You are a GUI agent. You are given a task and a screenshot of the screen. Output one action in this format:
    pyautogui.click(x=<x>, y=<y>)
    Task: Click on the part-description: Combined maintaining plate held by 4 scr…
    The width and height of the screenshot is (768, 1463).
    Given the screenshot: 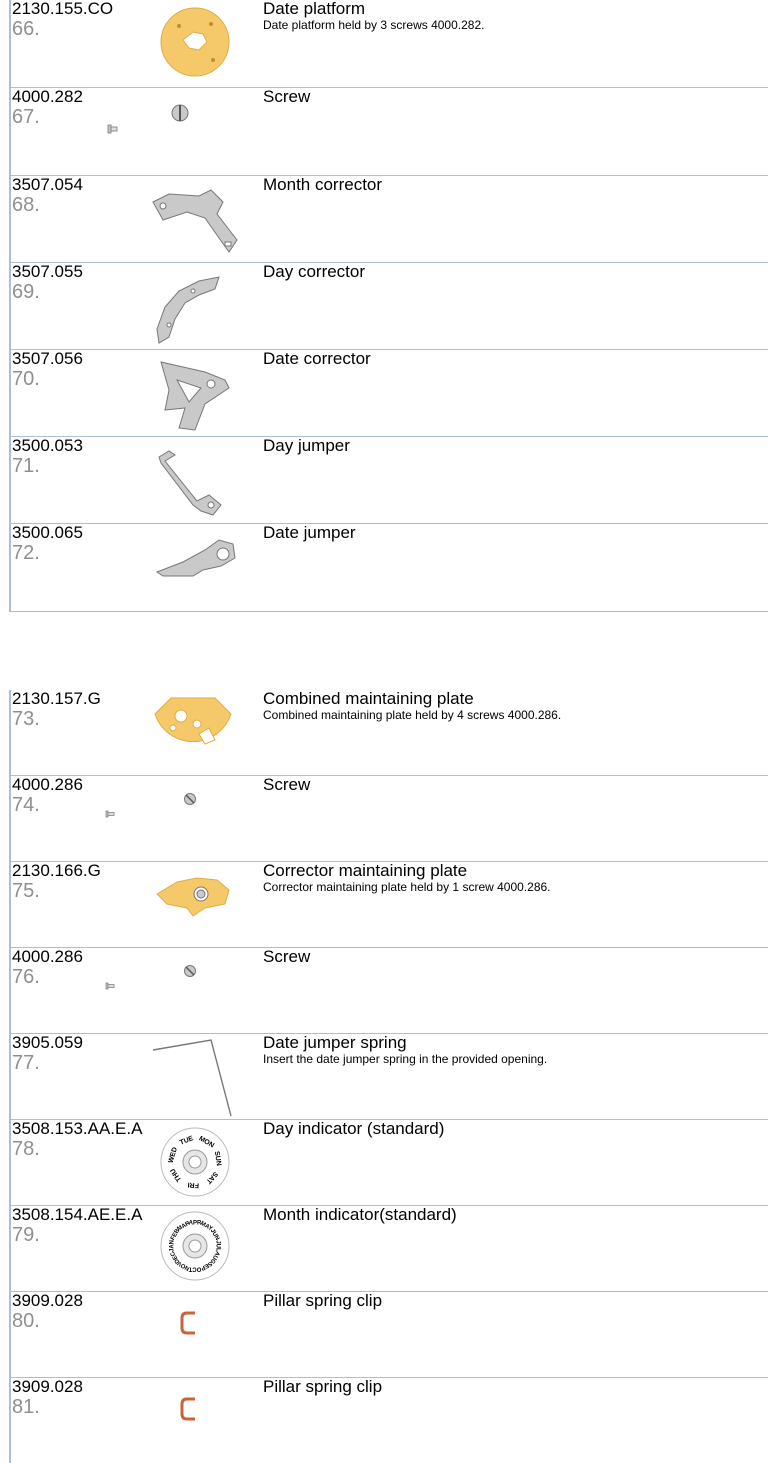 What is the action you would take?
    pyautogui.click(x=412, y=715)
    